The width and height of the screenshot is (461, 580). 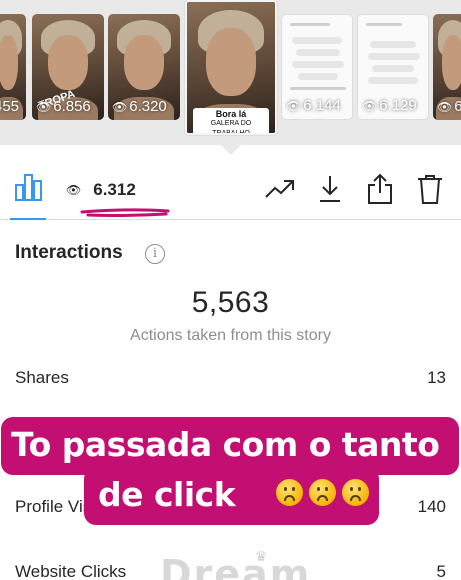 I want to click on metric-value: 13, so click(x=436, y=377).